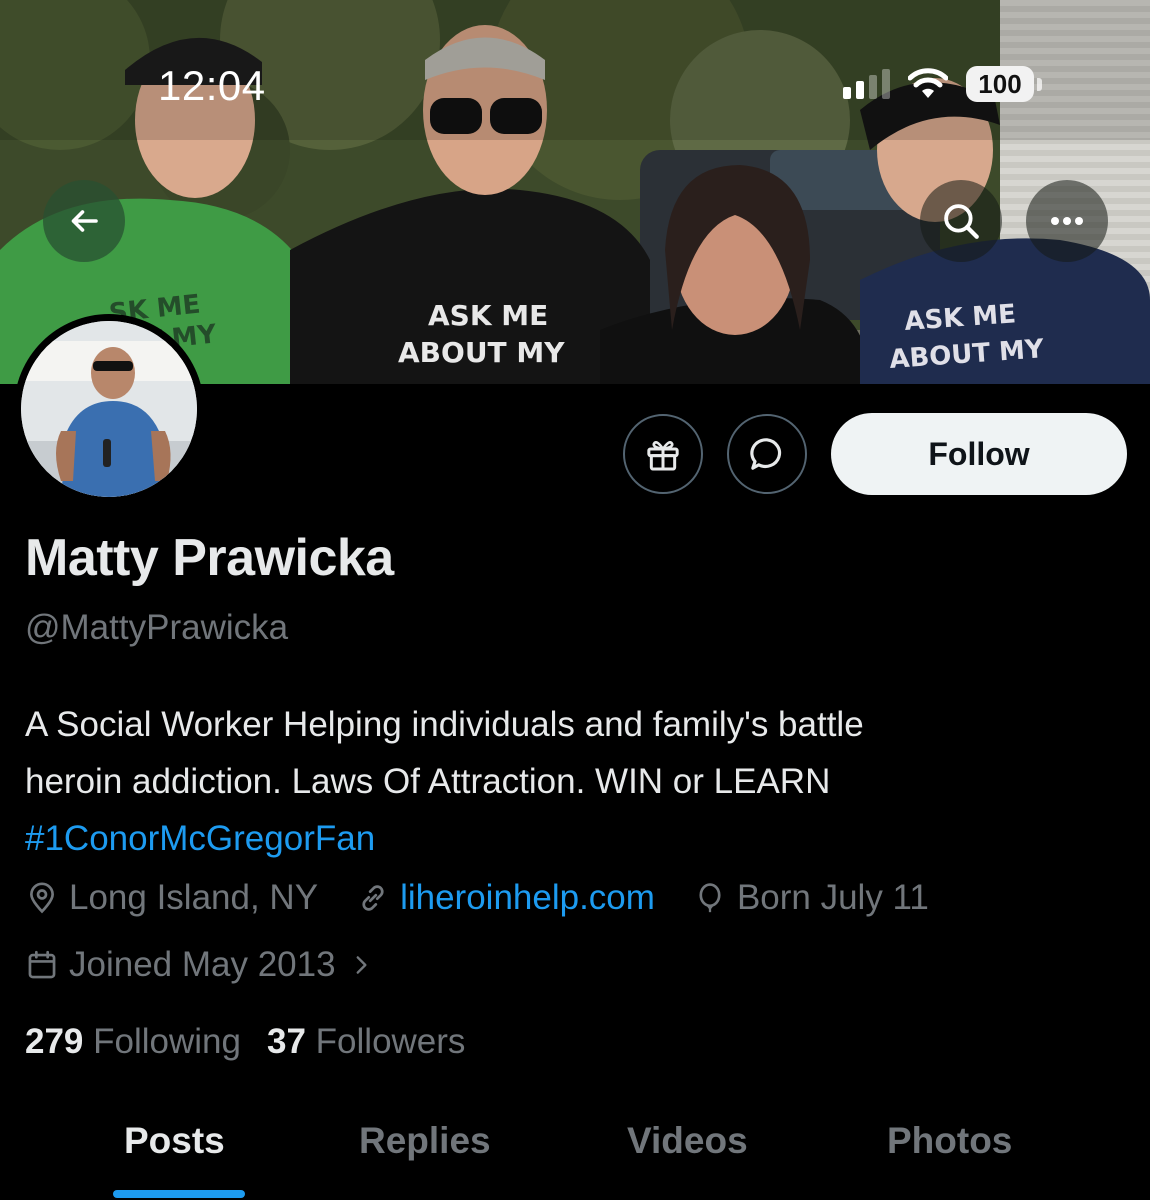 This screenshot has height=1200, width=1150. Describe the element at coordinates (179, 1194) in the screenshot. I see `active-tab-indicator` at that location.